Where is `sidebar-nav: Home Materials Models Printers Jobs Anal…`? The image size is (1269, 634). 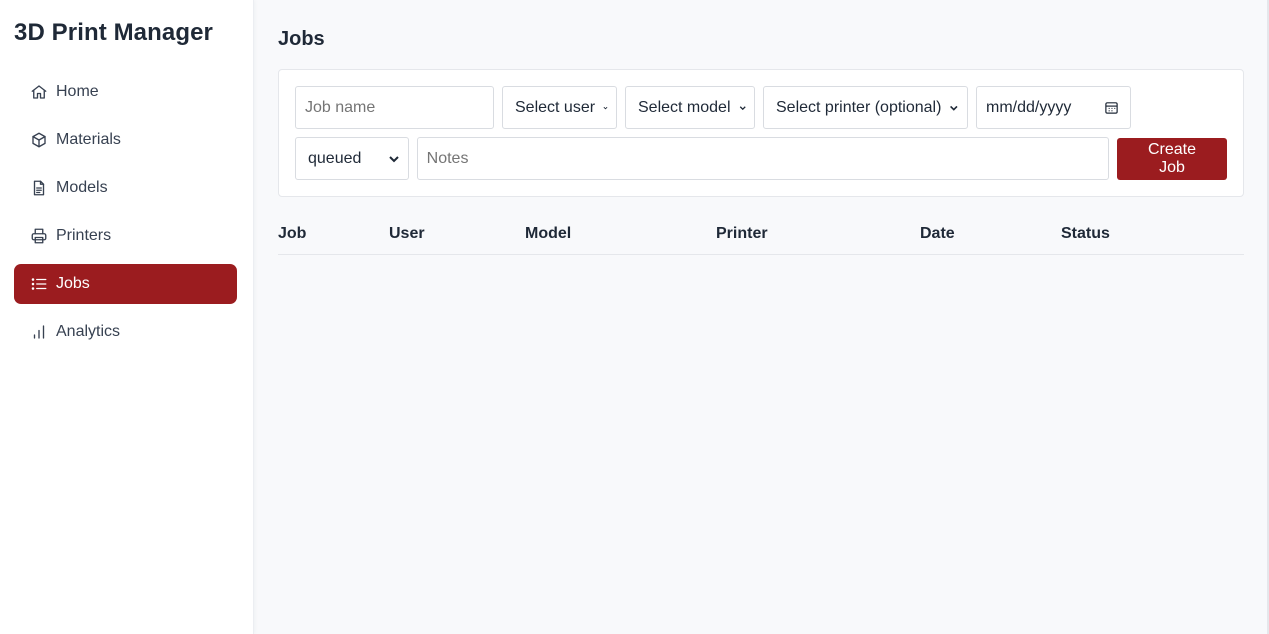 sidebar-nav: Home Materials Models Printers Jobs Anal… is located at coordinates (125, 212).